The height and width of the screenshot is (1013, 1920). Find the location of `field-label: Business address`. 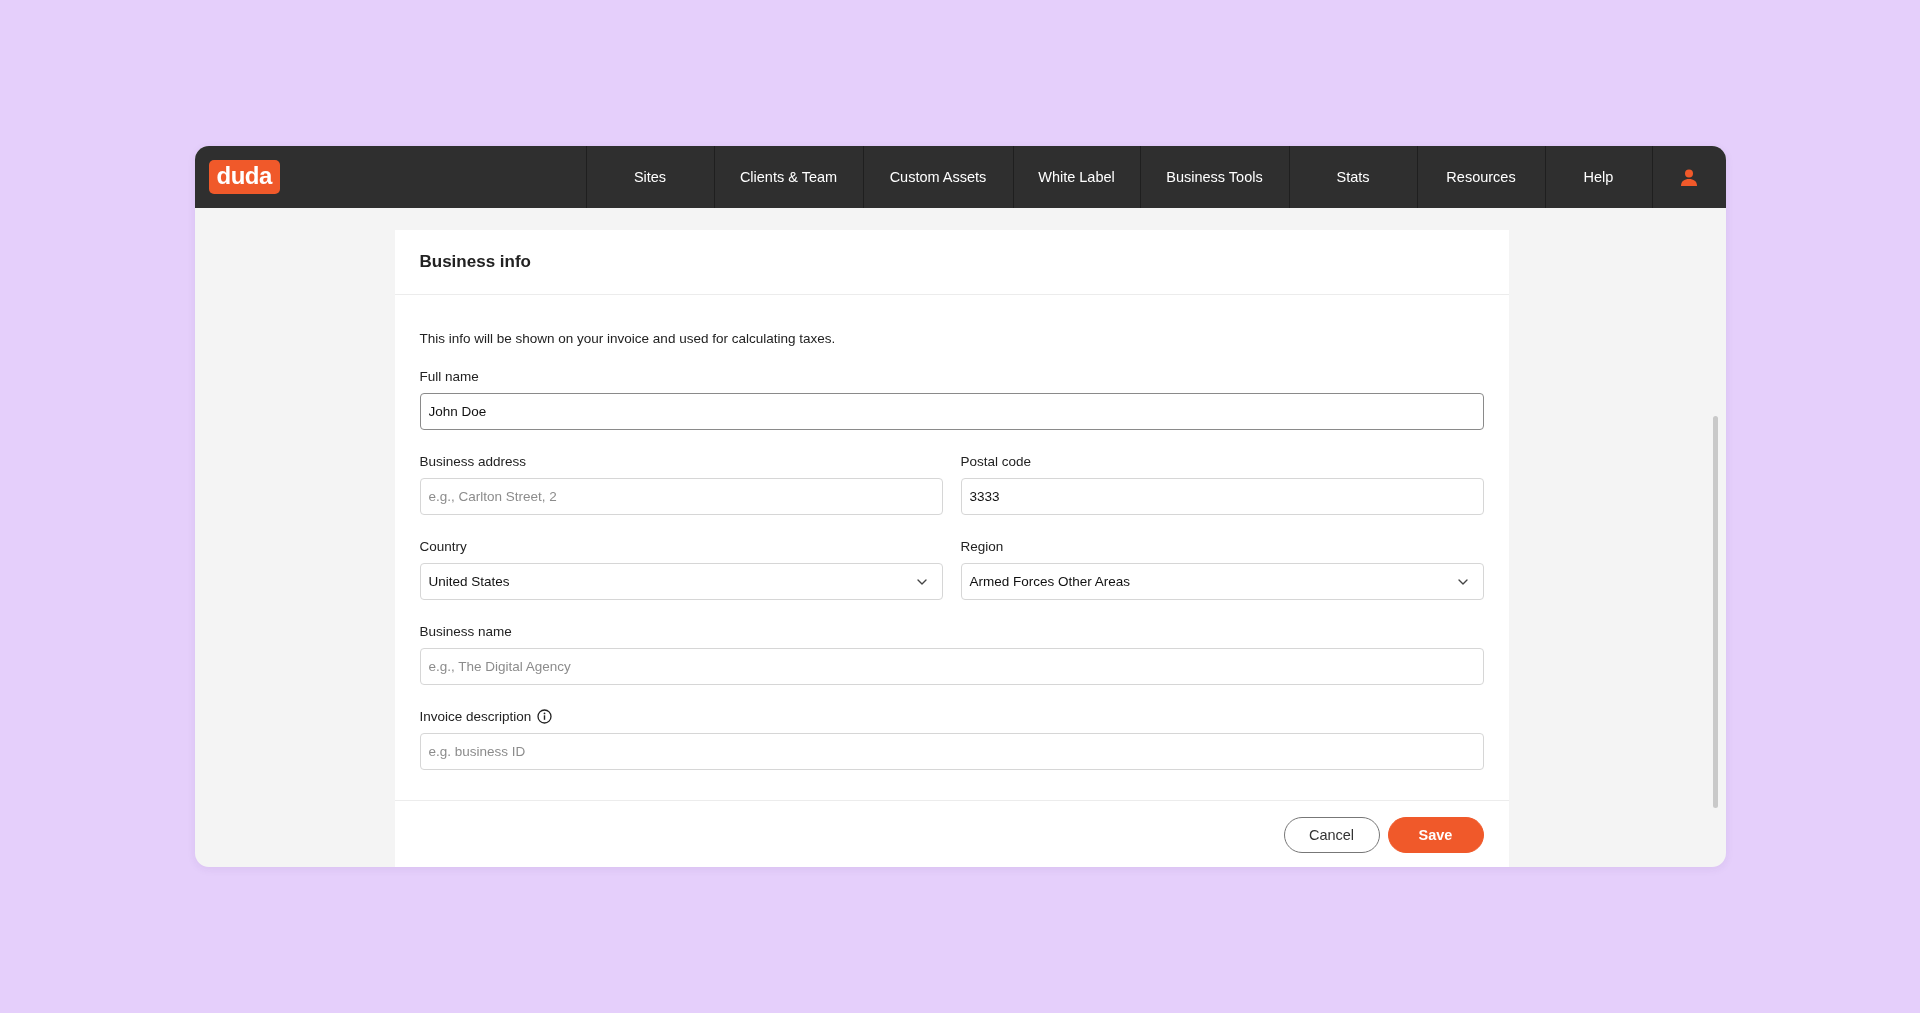

field-label: Business address is located at coordinates (473, 461).